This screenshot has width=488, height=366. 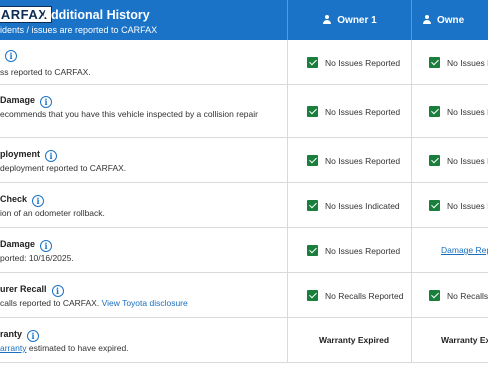 I want to click on owner-1-cell: Warranty Expired, so click(x=349, y=340).